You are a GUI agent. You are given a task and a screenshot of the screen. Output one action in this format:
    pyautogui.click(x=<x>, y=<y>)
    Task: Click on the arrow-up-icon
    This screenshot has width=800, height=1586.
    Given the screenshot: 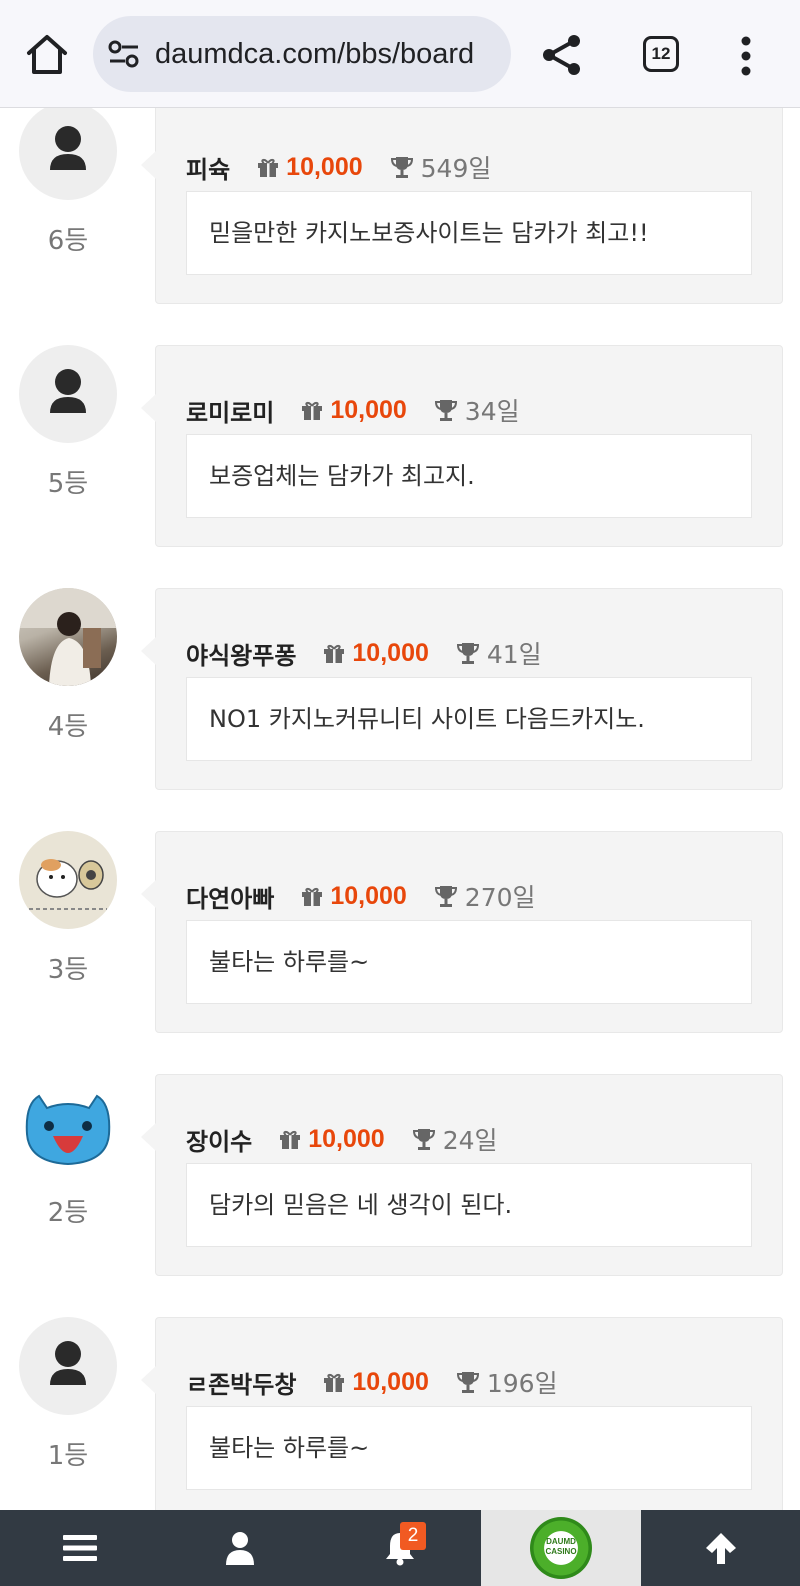 What is the action you would take?
    pyautogui.click(x=720, y=1548)
    